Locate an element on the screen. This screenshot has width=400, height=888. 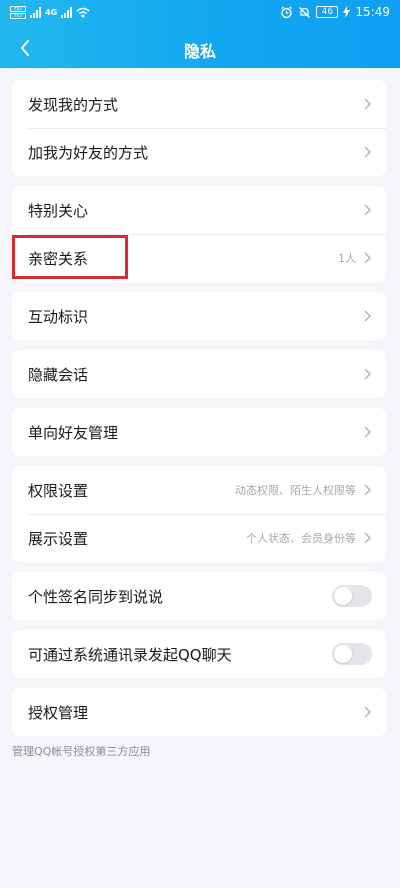
row-label: 授权管理 is located at coordinates (58, 712).